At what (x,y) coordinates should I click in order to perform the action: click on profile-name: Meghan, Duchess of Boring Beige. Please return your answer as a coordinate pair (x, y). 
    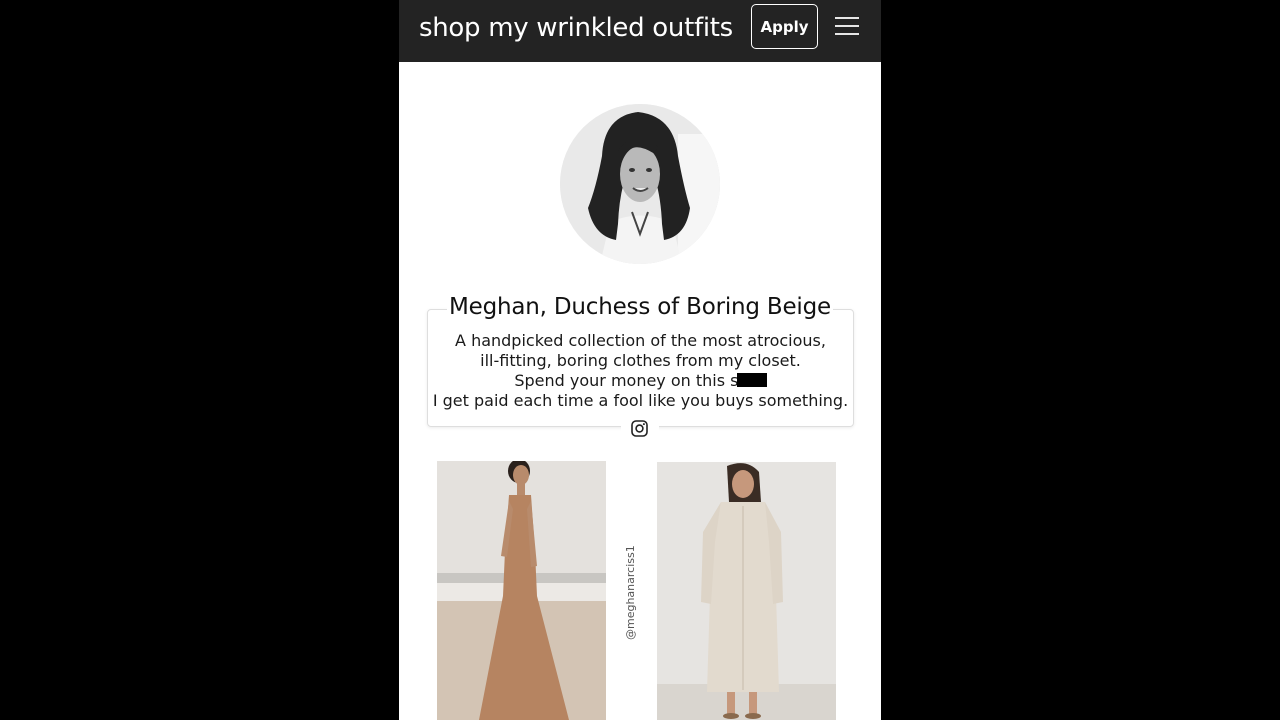
    Looking at the image, I should click on (640, 307).